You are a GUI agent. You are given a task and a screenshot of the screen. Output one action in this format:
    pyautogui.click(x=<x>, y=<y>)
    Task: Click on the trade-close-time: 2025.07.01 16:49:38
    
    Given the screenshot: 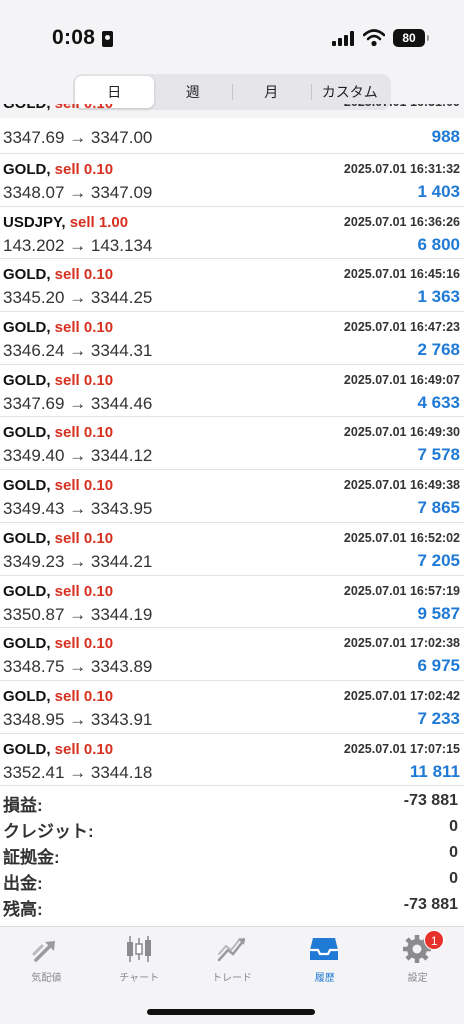 What is the action you would take?
    pyautogui.click(x=401, y=485)
    